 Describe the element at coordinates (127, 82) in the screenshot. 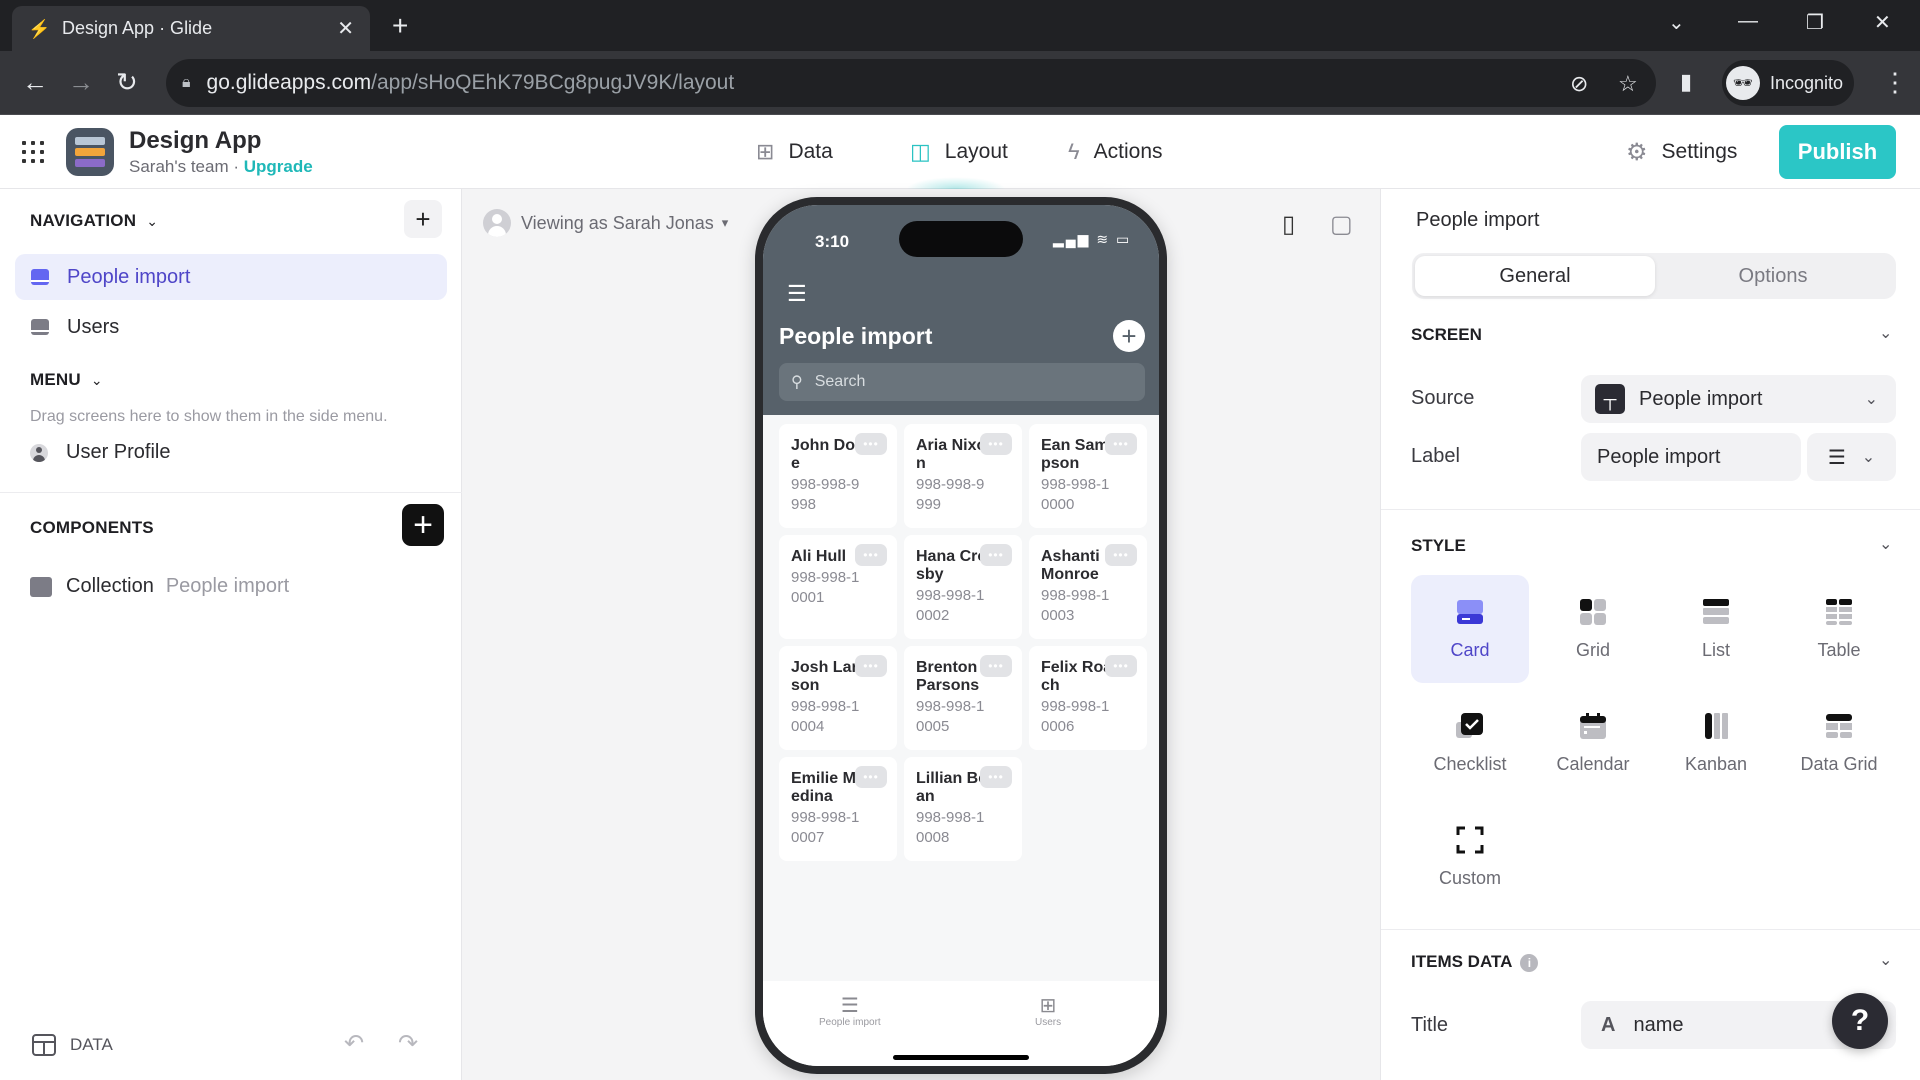

I see `reload-icon: ↻` at that location.